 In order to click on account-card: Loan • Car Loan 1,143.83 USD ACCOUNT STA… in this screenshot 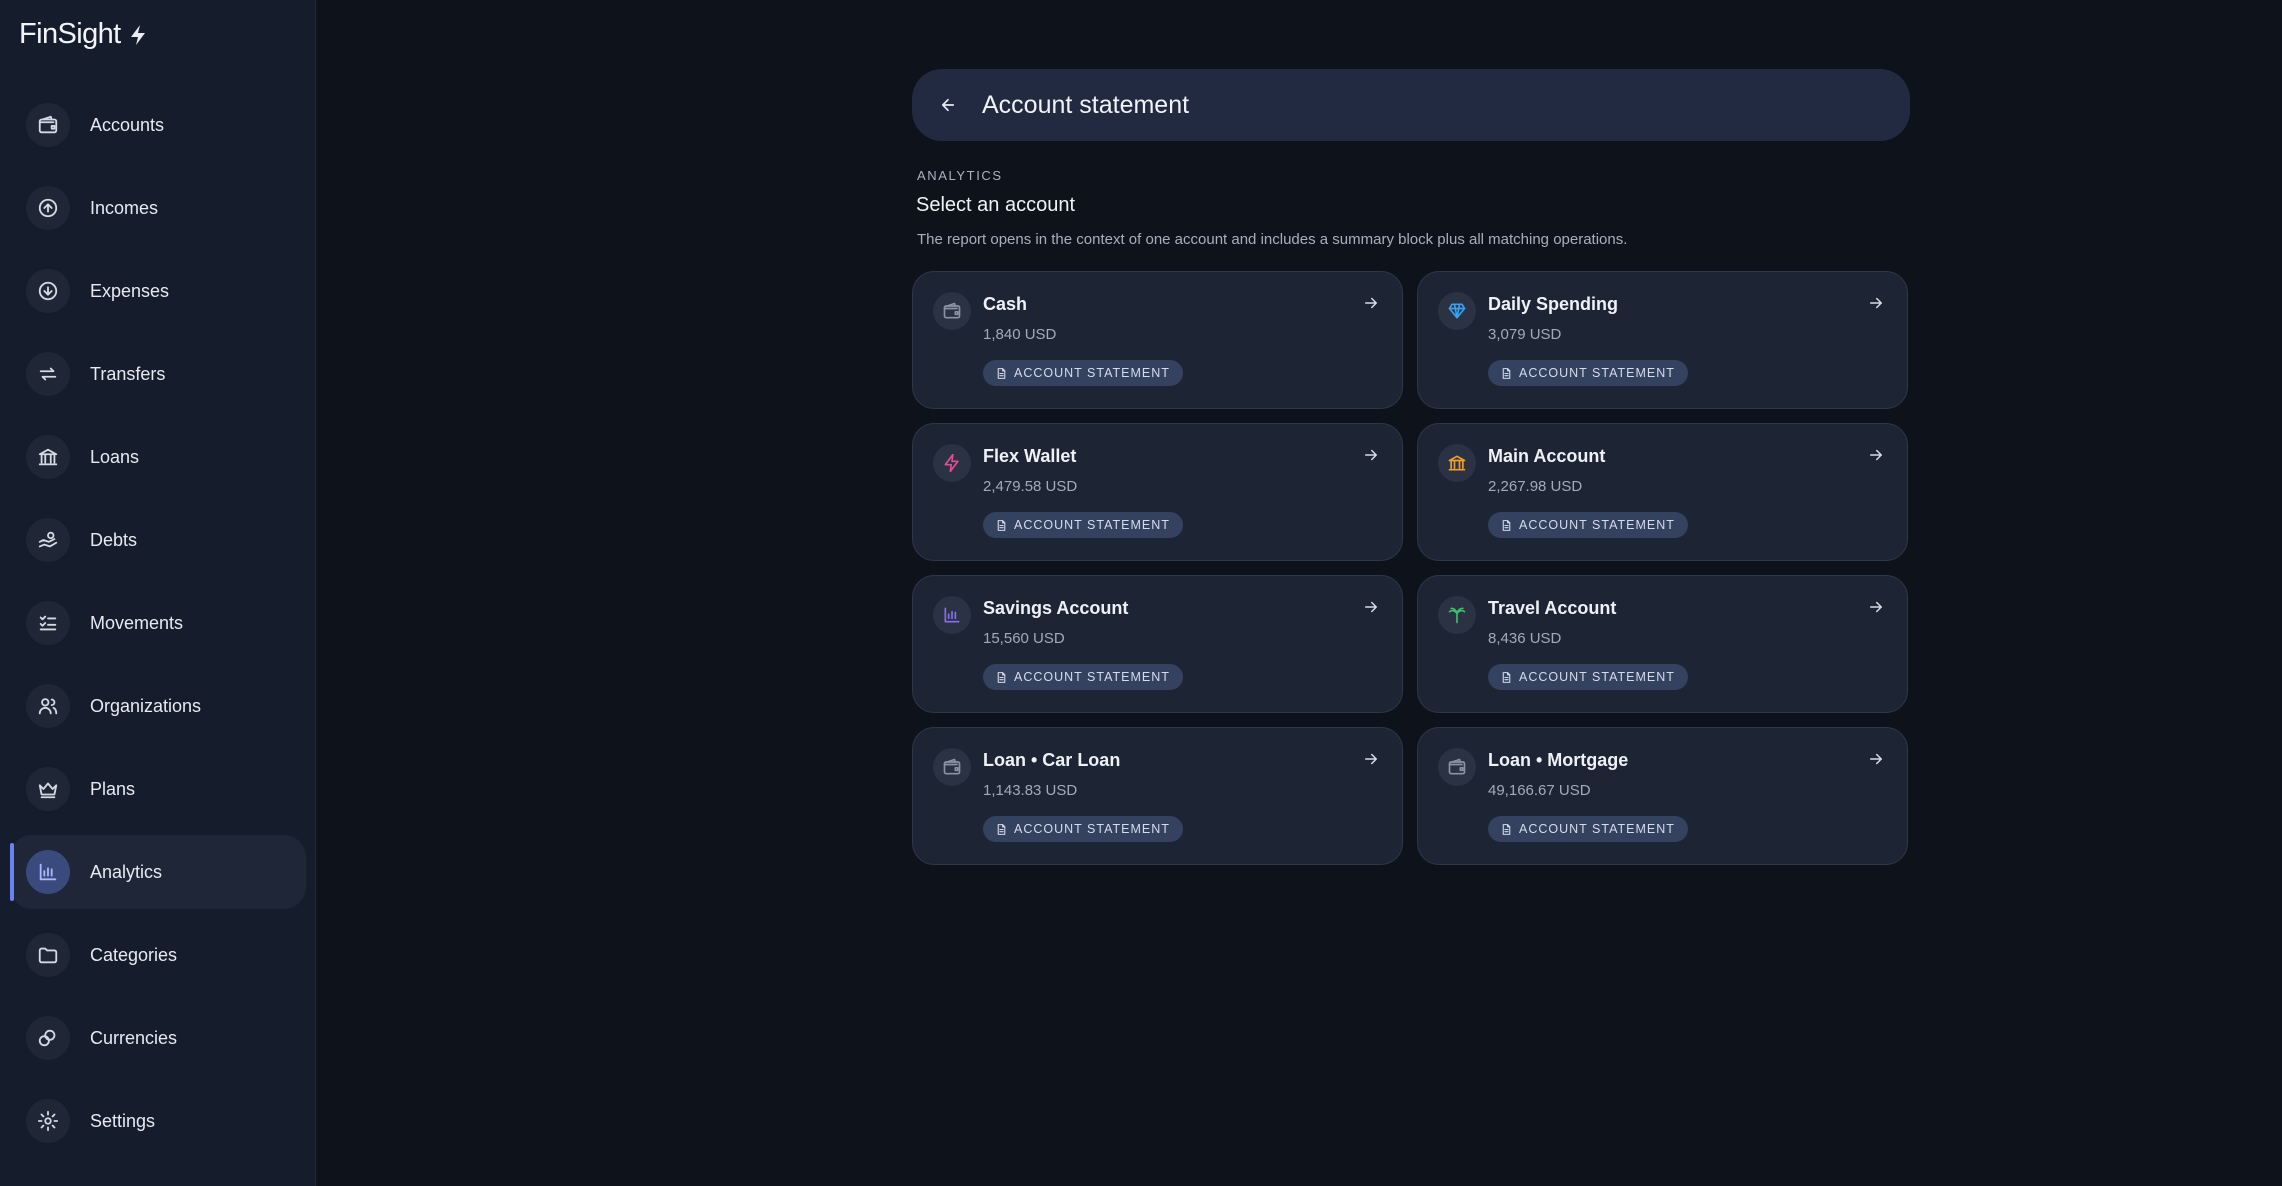, I will do `click(1157, 796)`.